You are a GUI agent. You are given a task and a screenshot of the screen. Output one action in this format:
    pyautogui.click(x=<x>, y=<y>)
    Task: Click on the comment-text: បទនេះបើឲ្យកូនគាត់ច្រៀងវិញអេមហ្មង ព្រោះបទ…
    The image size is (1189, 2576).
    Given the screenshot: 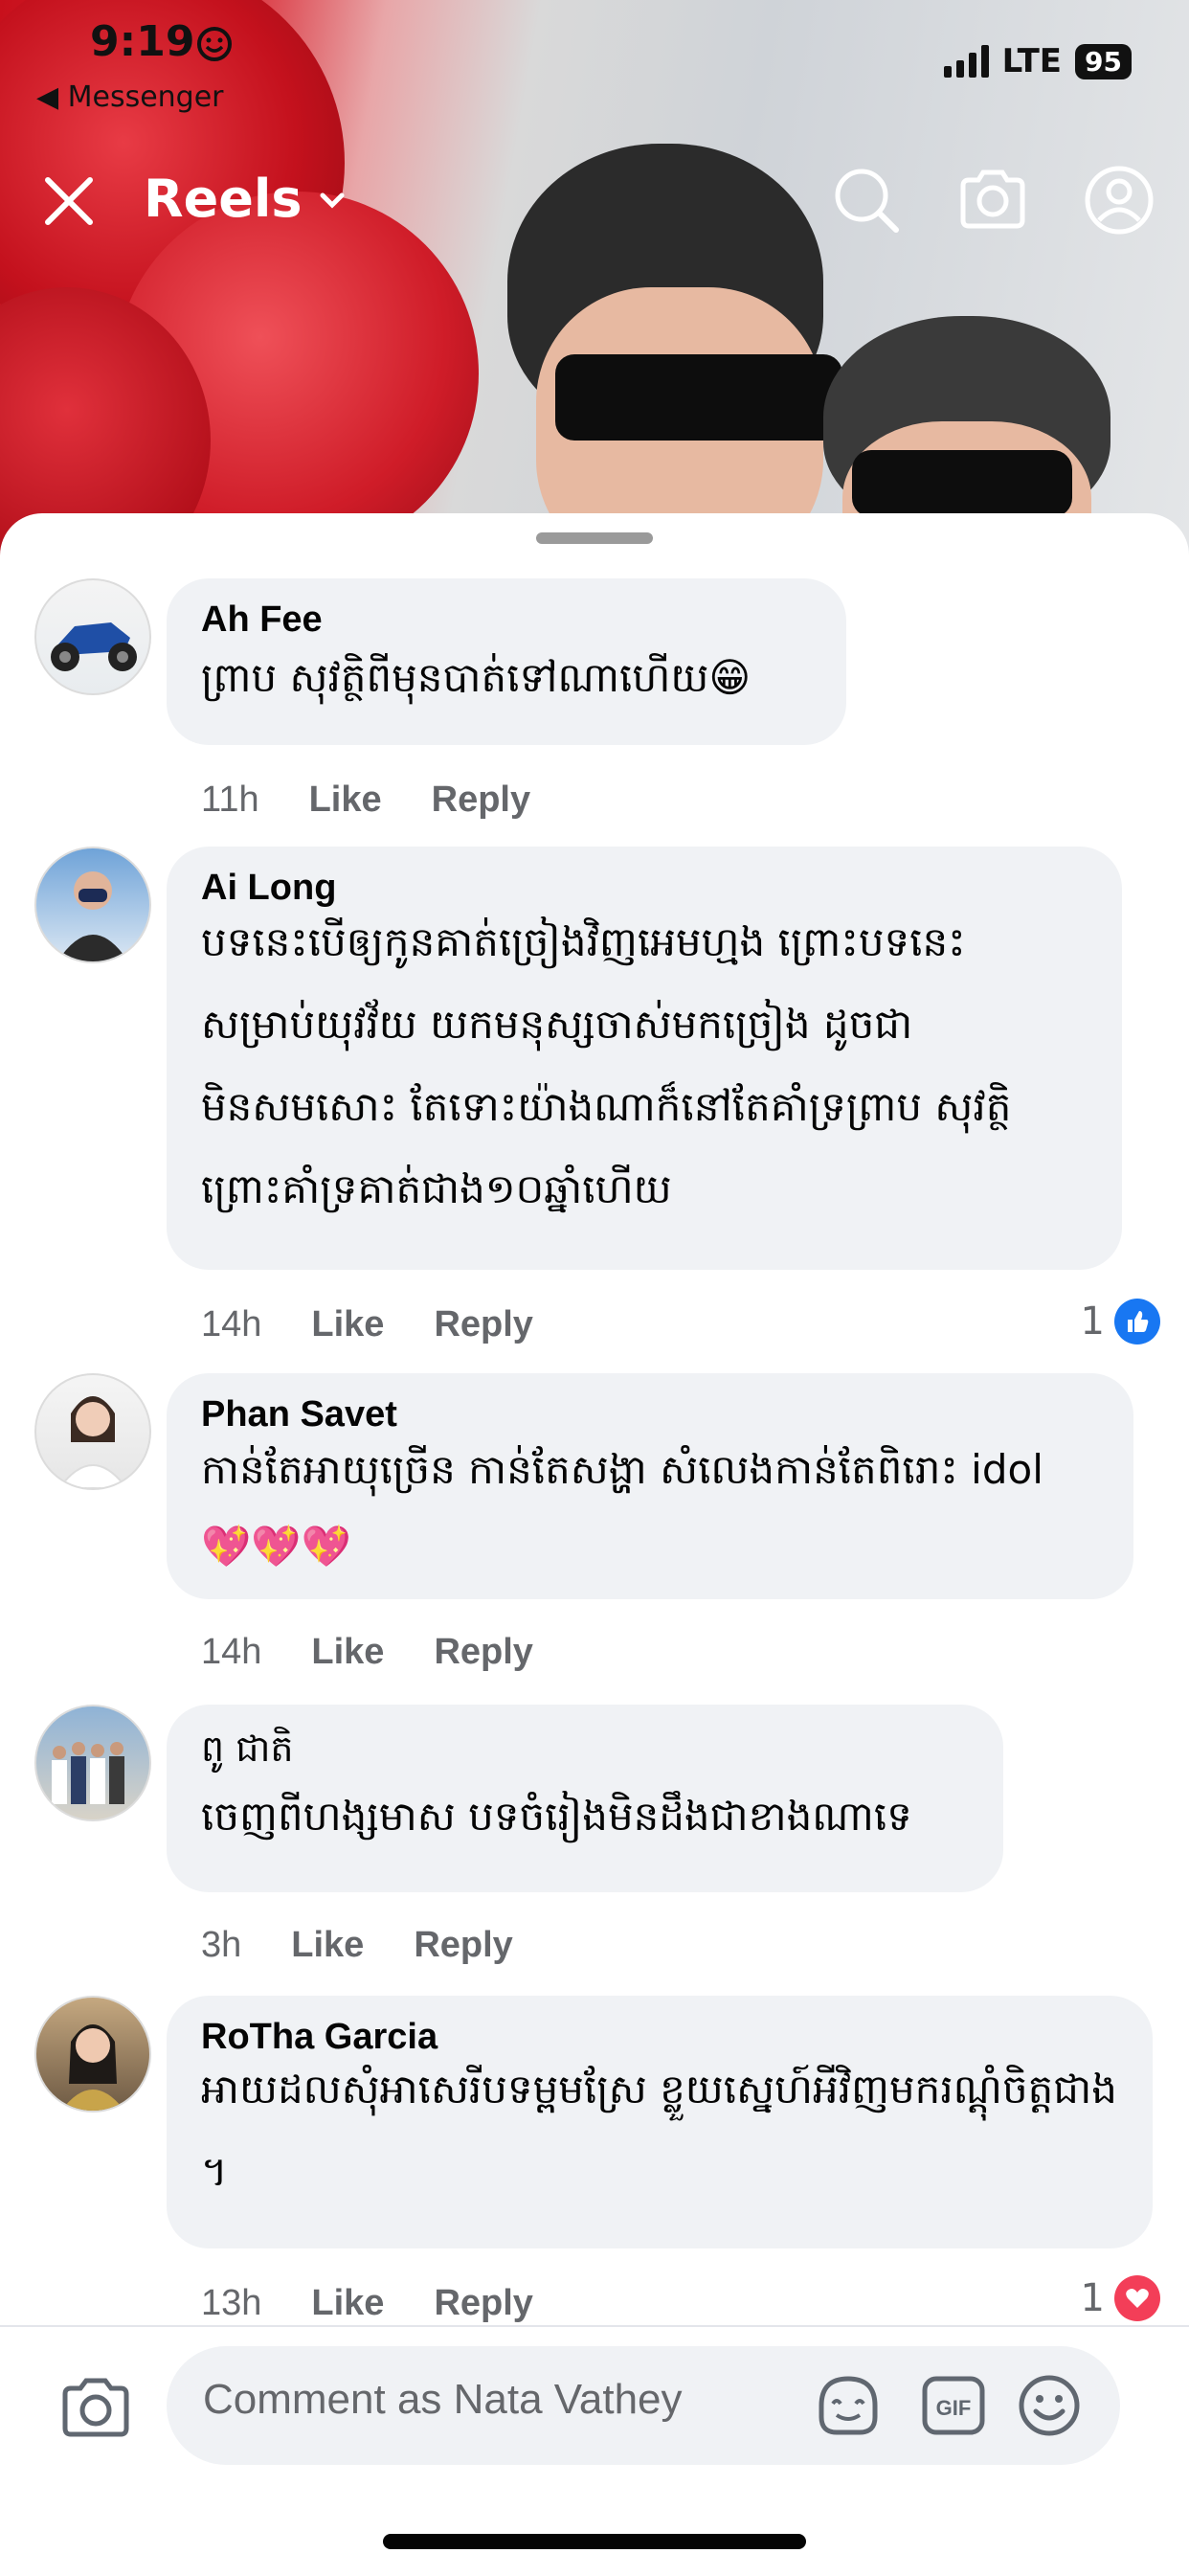 What is the action you would take?
    pyautogui.click(x=606, y=1065)
    